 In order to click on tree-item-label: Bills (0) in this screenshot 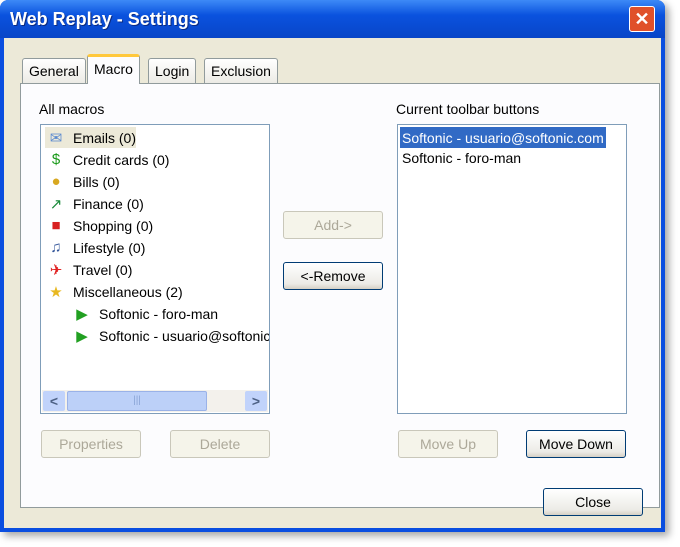, I will do `click(96, 181)`.